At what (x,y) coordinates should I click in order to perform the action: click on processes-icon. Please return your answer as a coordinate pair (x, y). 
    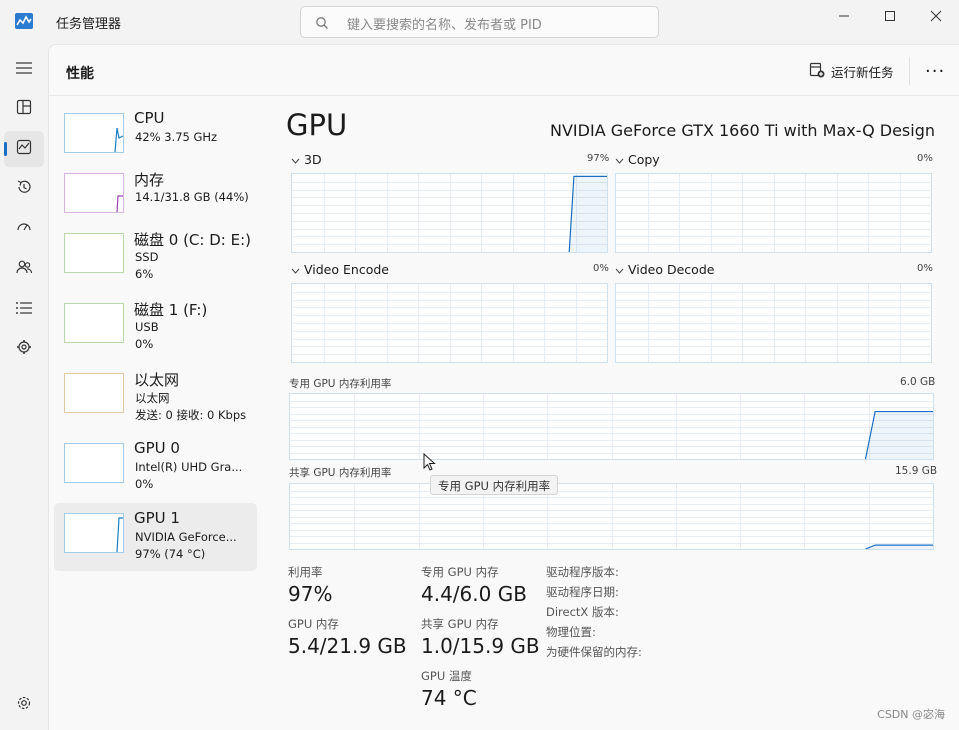
    Looking at the image, I should click on (24, 109).